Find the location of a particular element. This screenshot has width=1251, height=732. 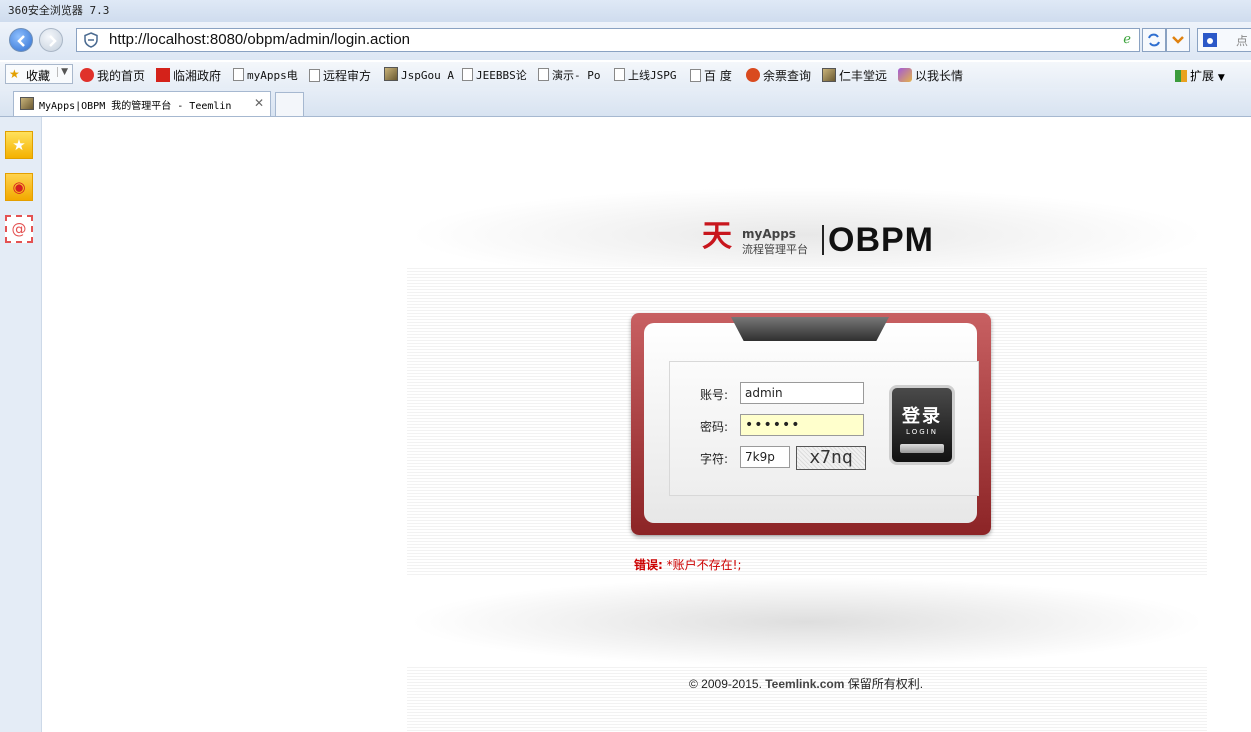

sidebar-weibo-button: ◉ is located at coordinates (19, 187).